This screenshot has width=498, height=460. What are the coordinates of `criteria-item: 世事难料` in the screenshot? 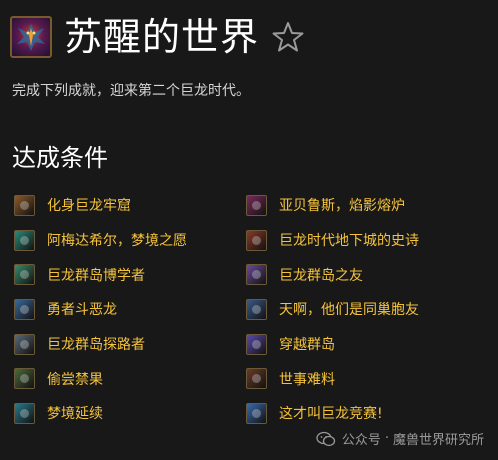 It's located at (332, 378).